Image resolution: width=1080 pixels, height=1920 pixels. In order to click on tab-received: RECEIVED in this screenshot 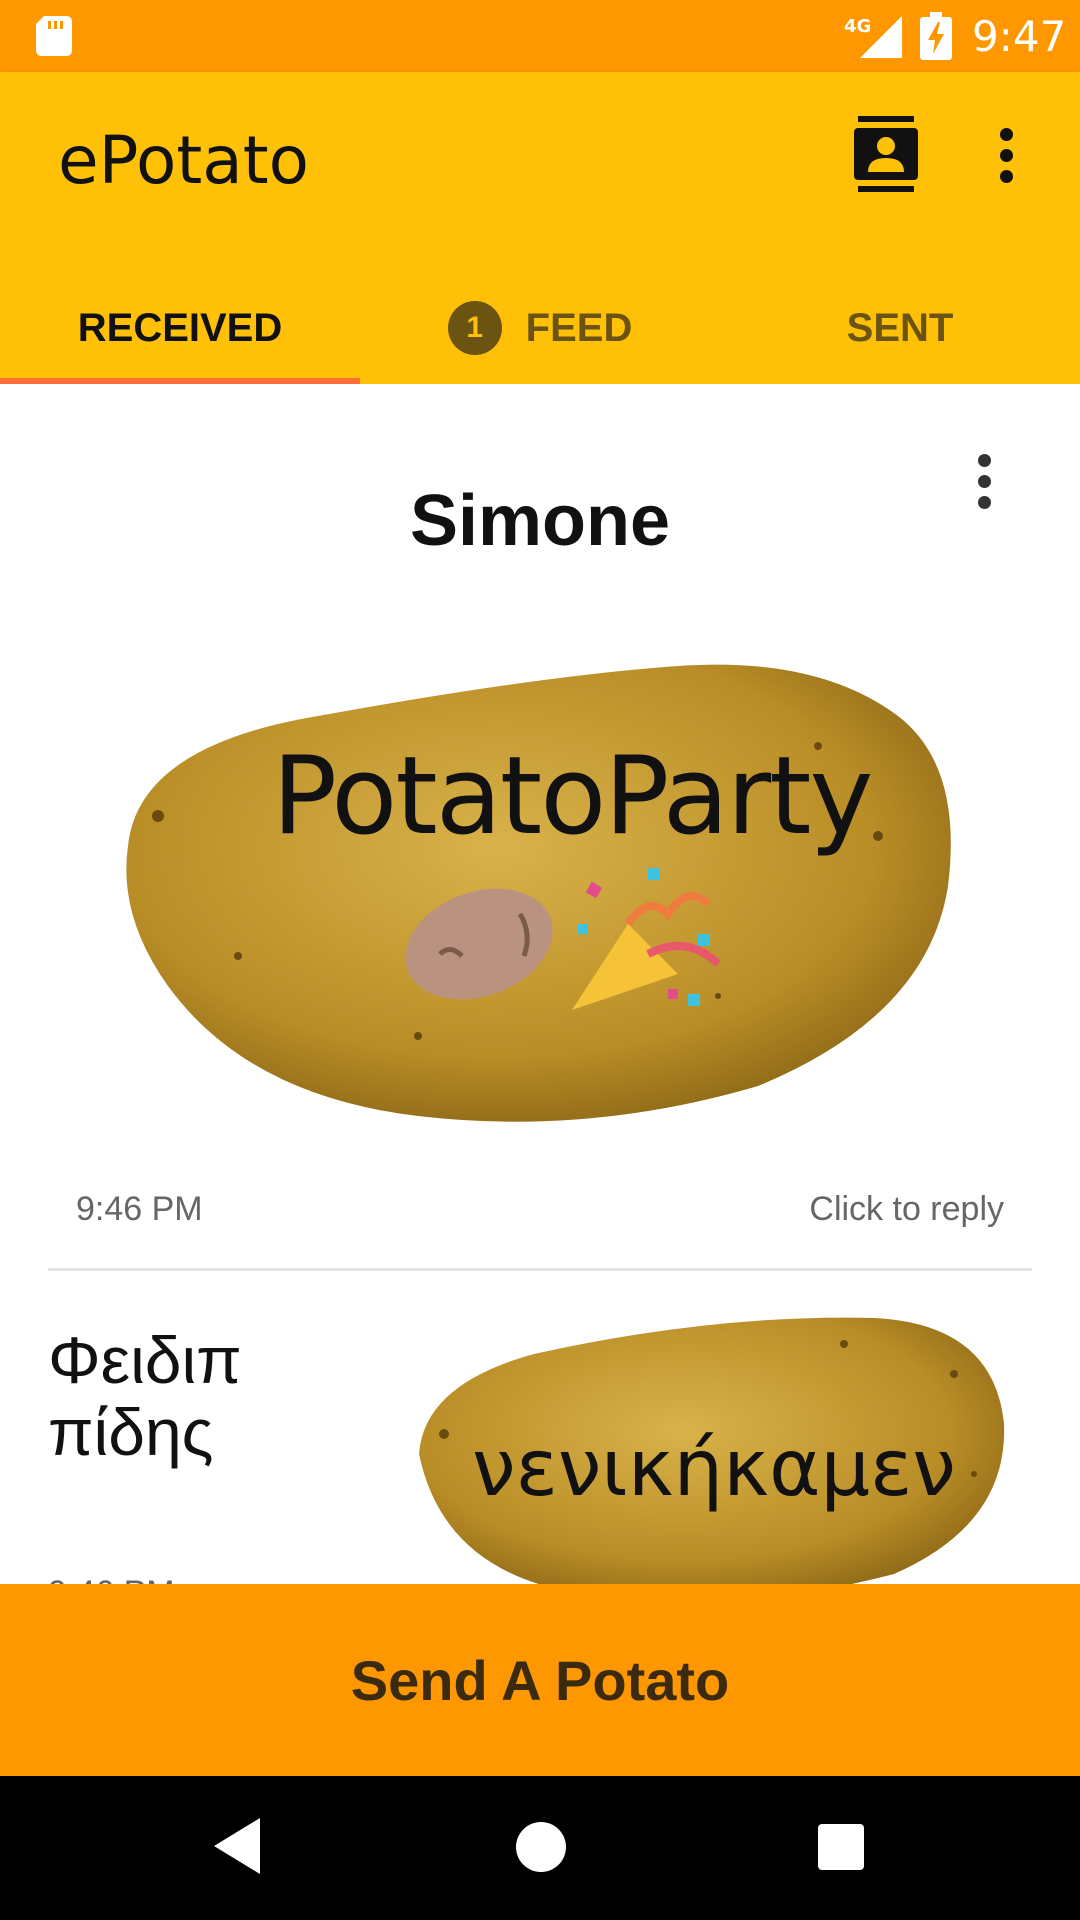, I will do `click(180, 328)`.